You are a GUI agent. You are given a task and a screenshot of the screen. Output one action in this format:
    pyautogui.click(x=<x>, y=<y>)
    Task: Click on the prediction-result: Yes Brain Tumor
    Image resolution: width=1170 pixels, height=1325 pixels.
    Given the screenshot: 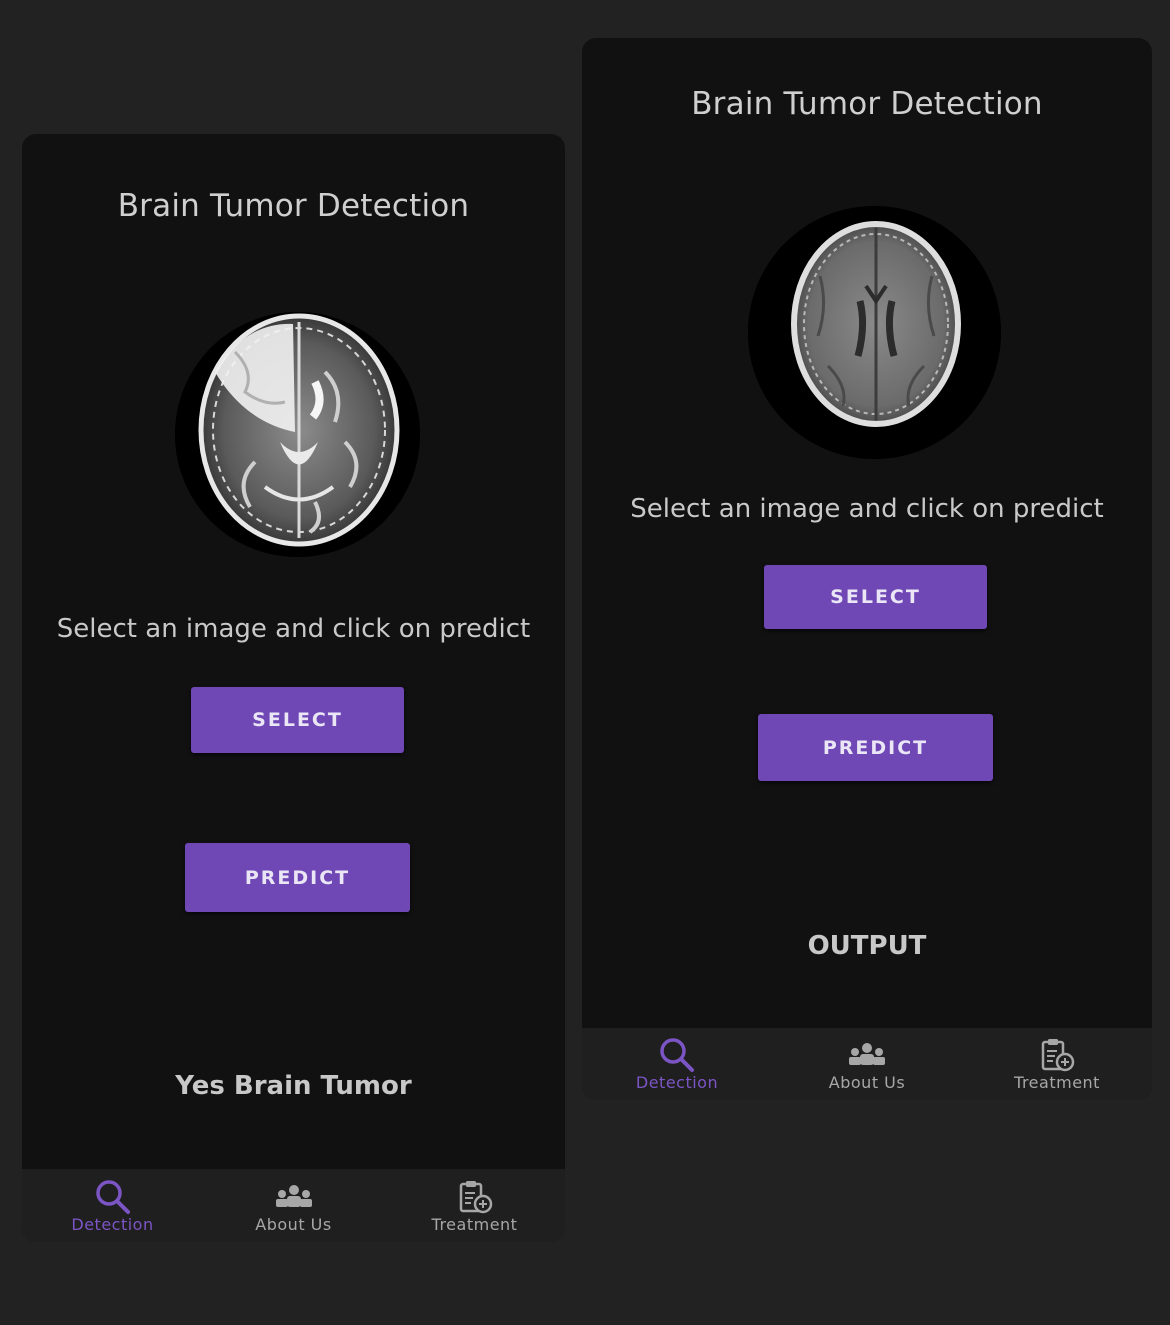 What is the action you would take?
    pyautogui.click(x=293, y=1086)
    